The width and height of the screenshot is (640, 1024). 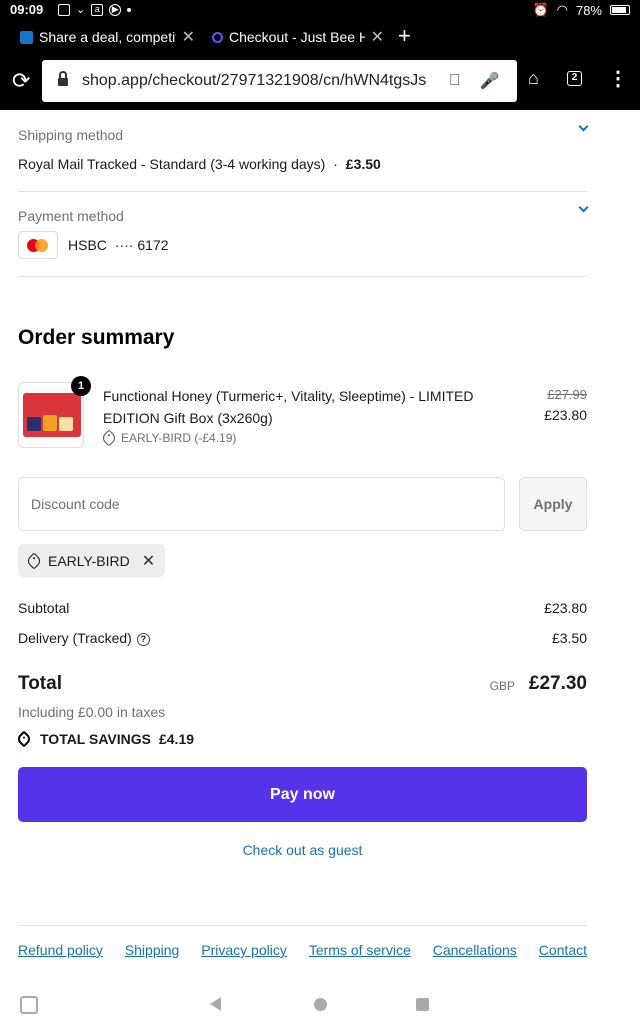 I want to click on terms-of-service-link: Terms of service, so click(x=360, y=950).